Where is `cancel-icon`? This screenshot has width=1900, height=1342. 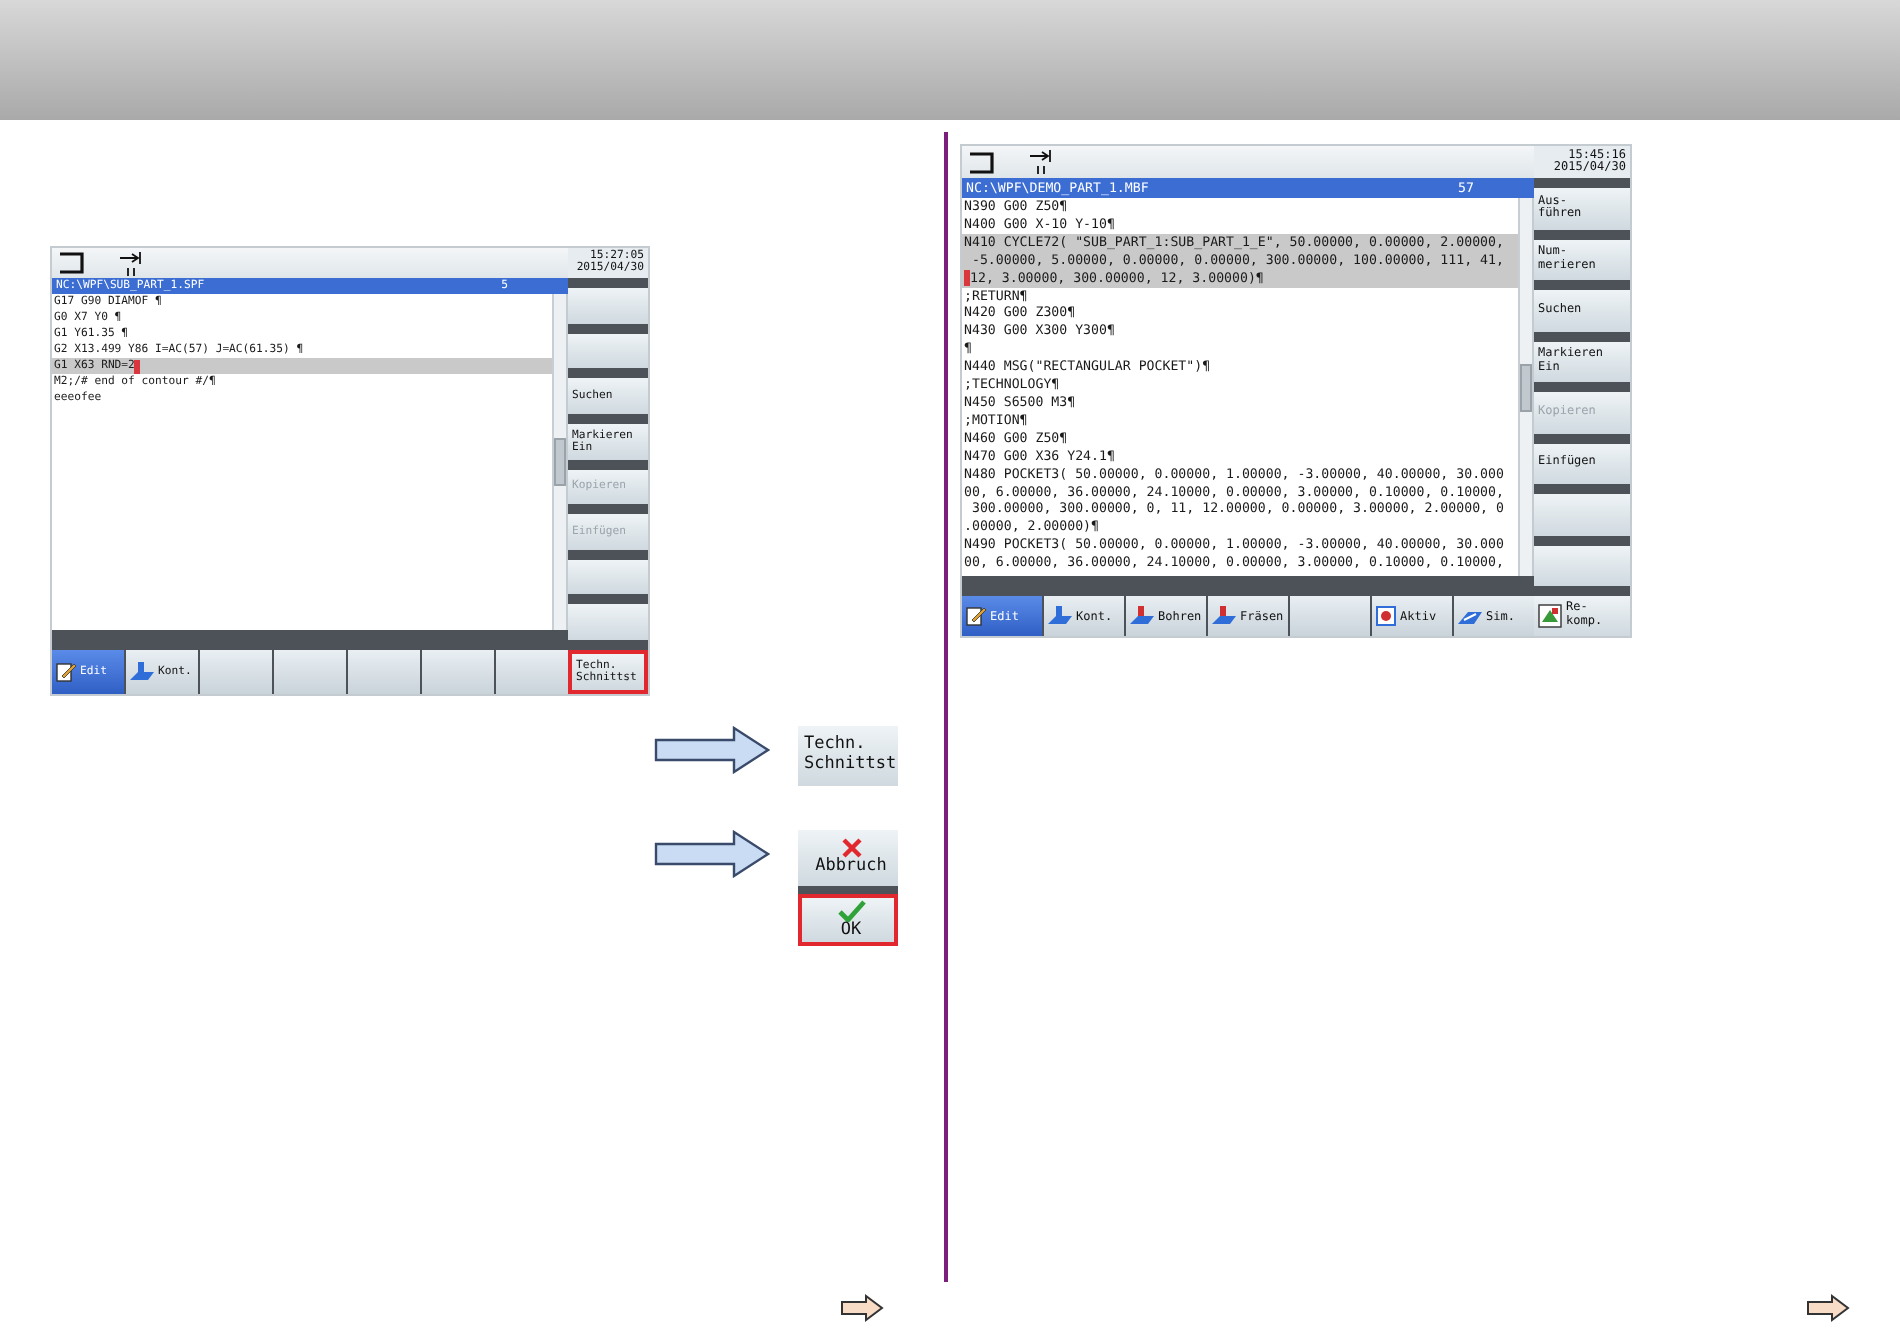
cancel-icon is located at coordinates (851, 848).